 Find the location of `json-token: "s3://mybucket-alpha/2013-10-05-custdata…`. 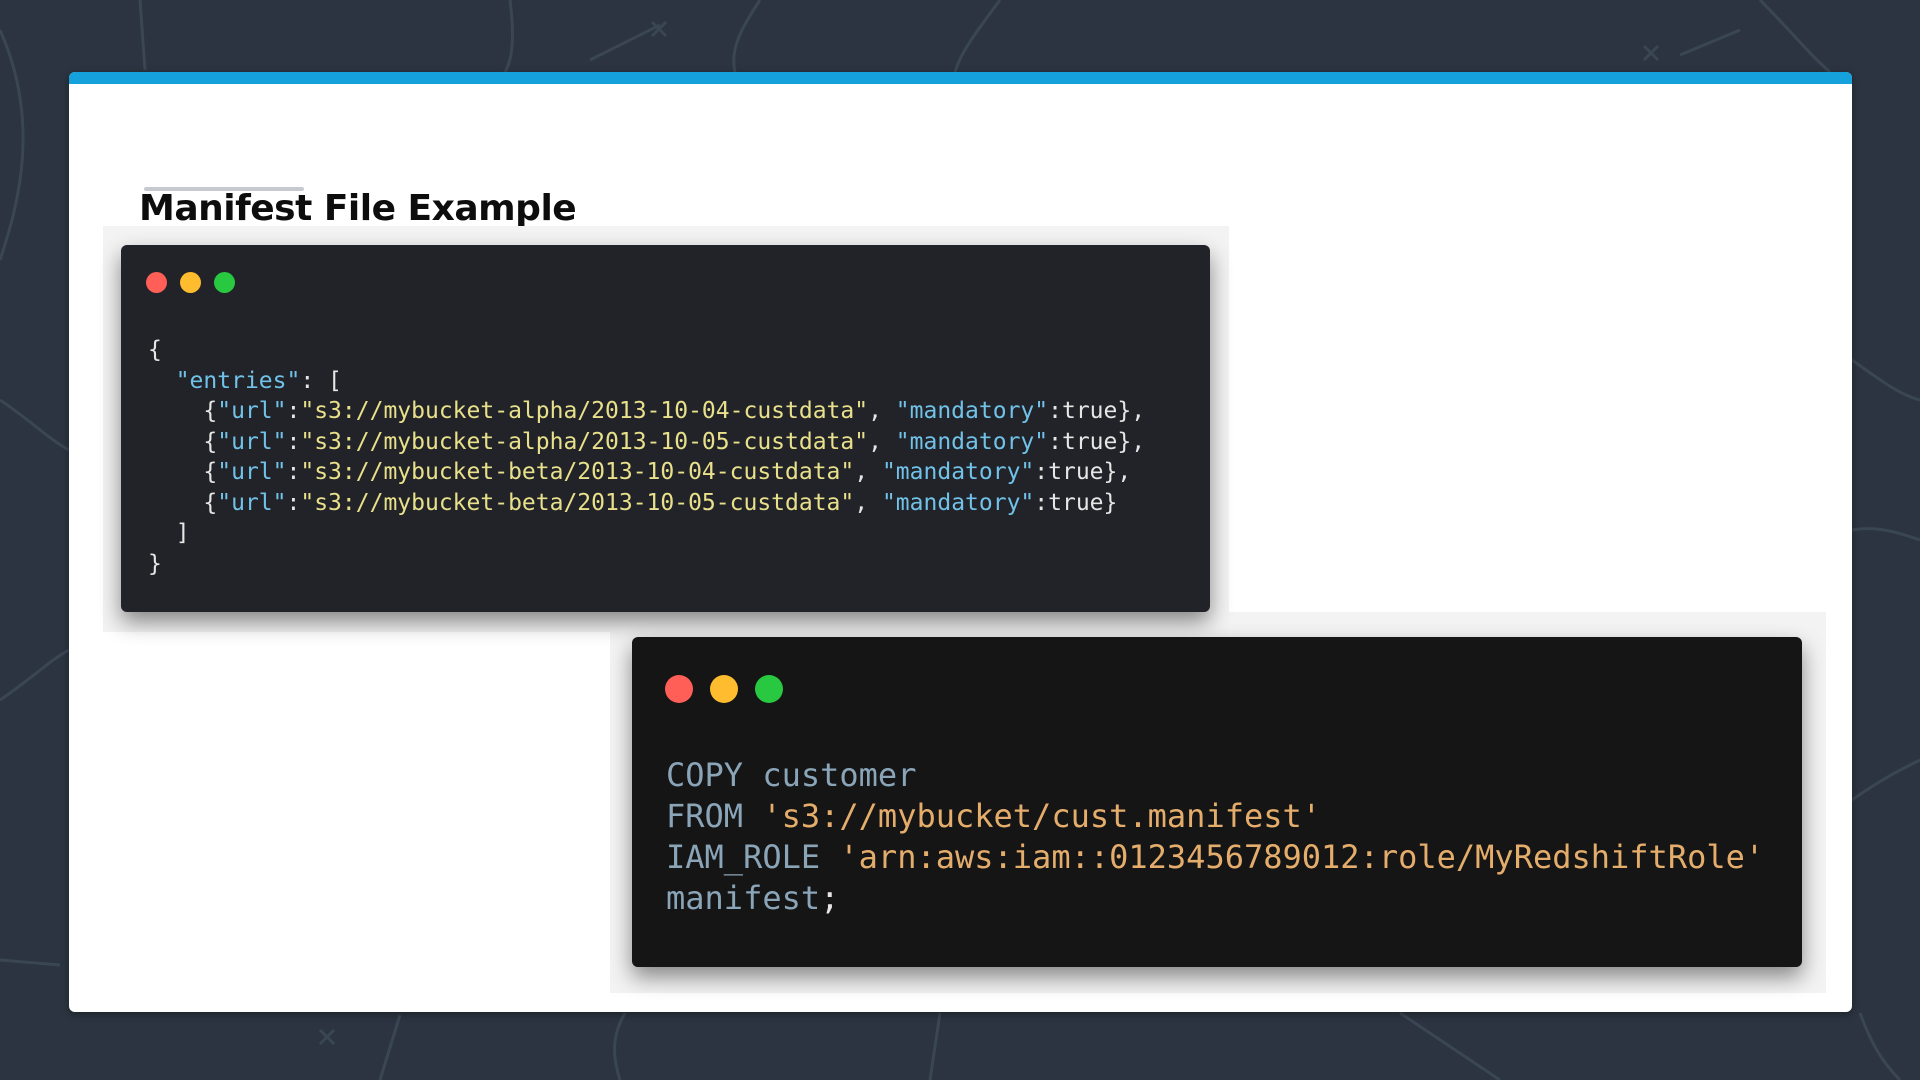

json-token: "s3://mybucket-alpha/2013-10-05-custdata… is located at coordinates (584, 441).